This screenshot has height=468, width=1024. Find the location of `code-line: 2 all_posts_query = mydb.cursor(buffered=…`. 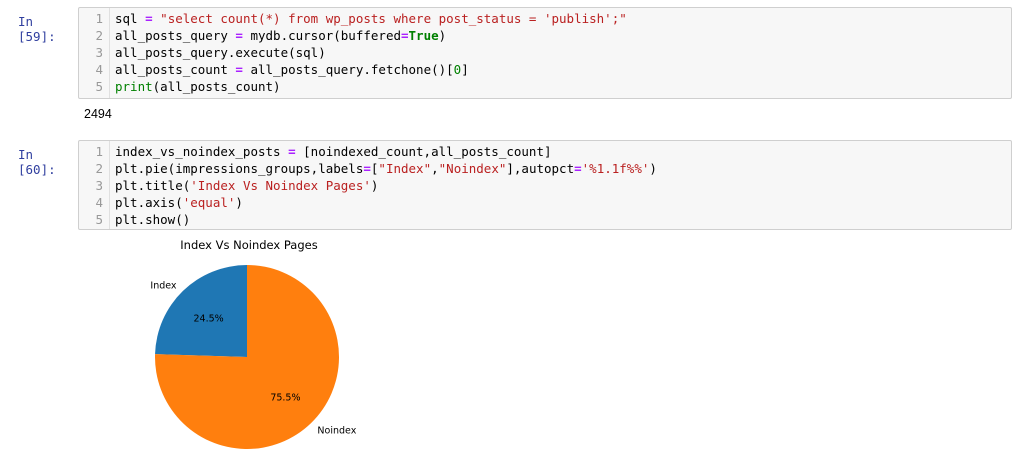

code-line: 2 all_posts_query = mydb.cursor(buffered=… is located at coordinates (545, 35).